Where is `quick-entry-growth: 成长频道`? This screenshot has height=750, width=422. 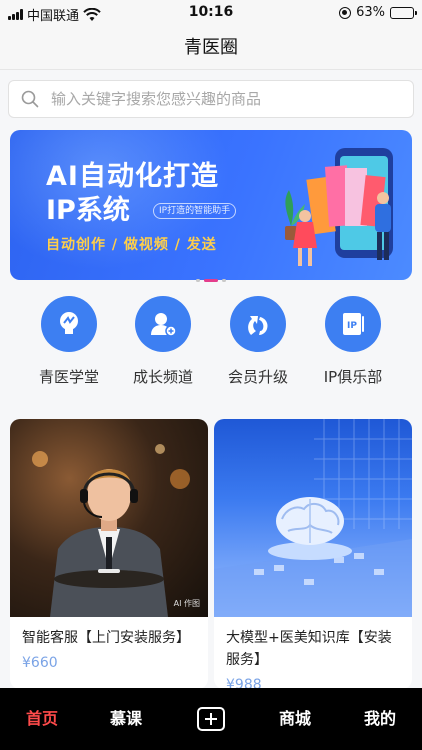
quick-entry-growth: 成长频道 is located at coordinates (163, 341).